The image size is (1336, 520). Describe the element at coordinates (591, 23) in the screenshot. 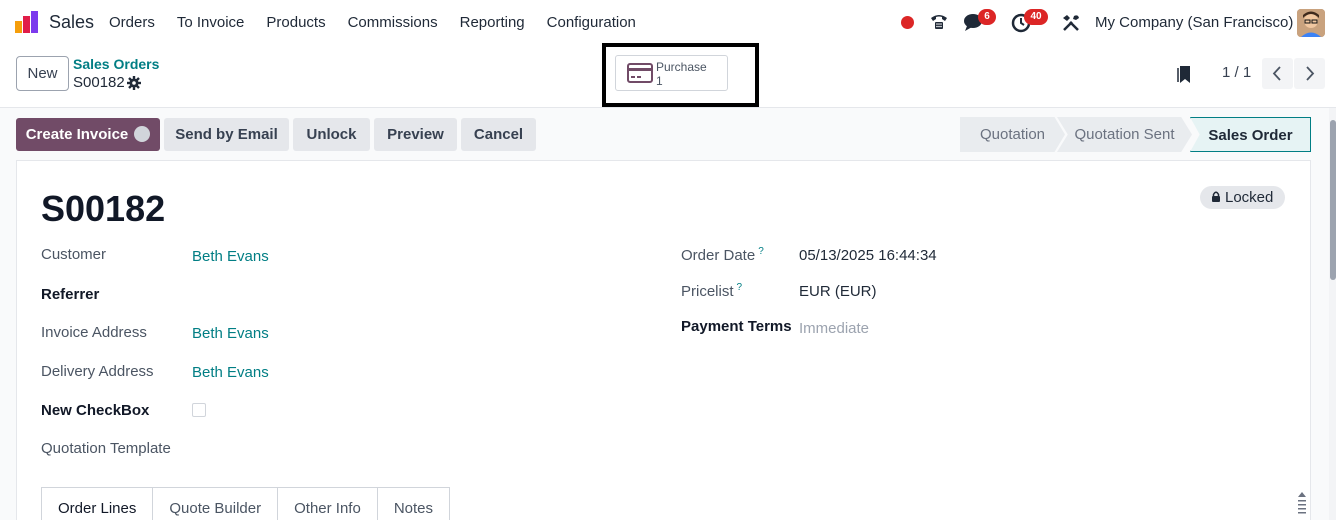

I see `menu-configuration: Configuration` at that location.